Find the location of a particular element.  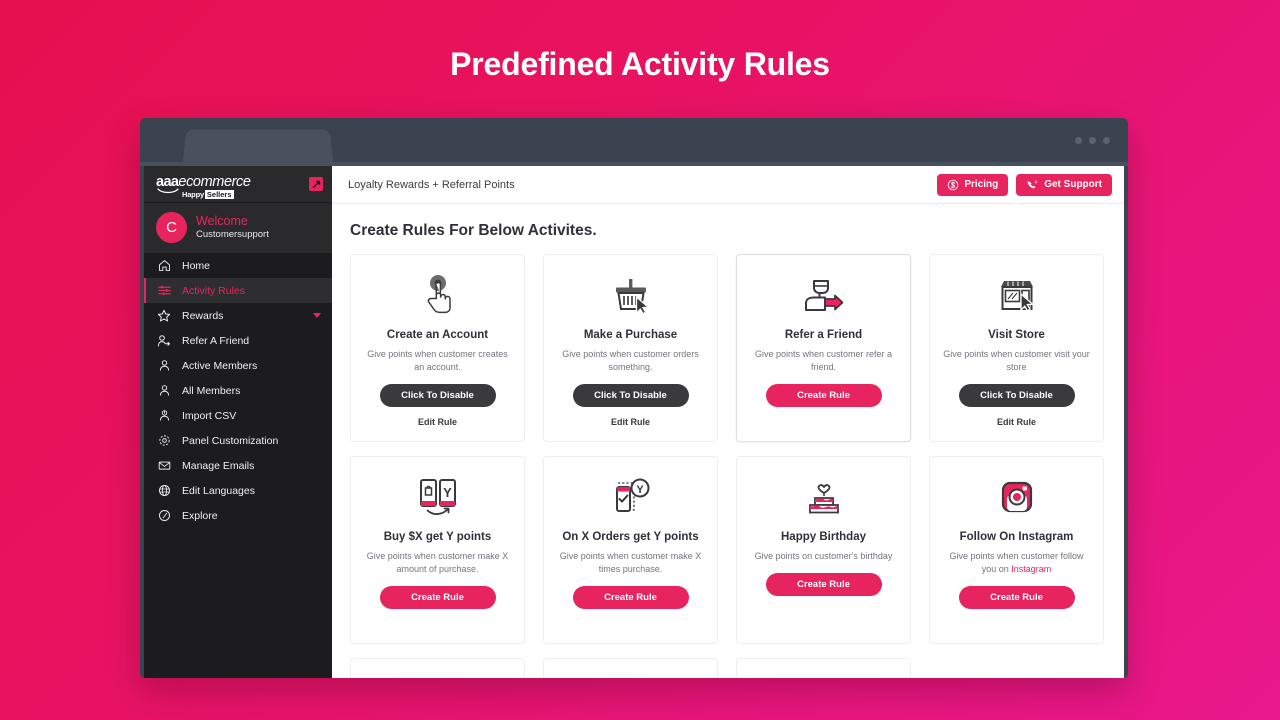

brand-line-primary: aaaecommerce is located at coordinates (239, 182).